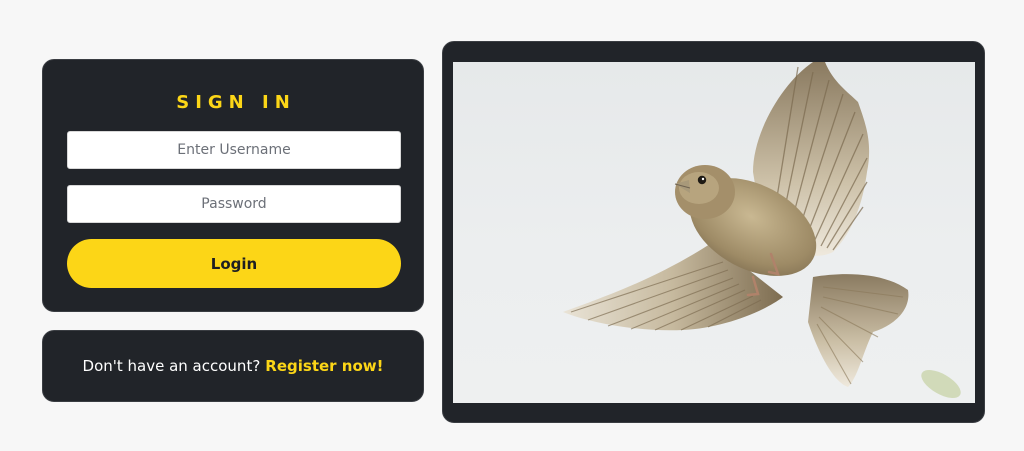 This screenshot has height=451, width=1024. I want to click on password-input, so click(234, 204).